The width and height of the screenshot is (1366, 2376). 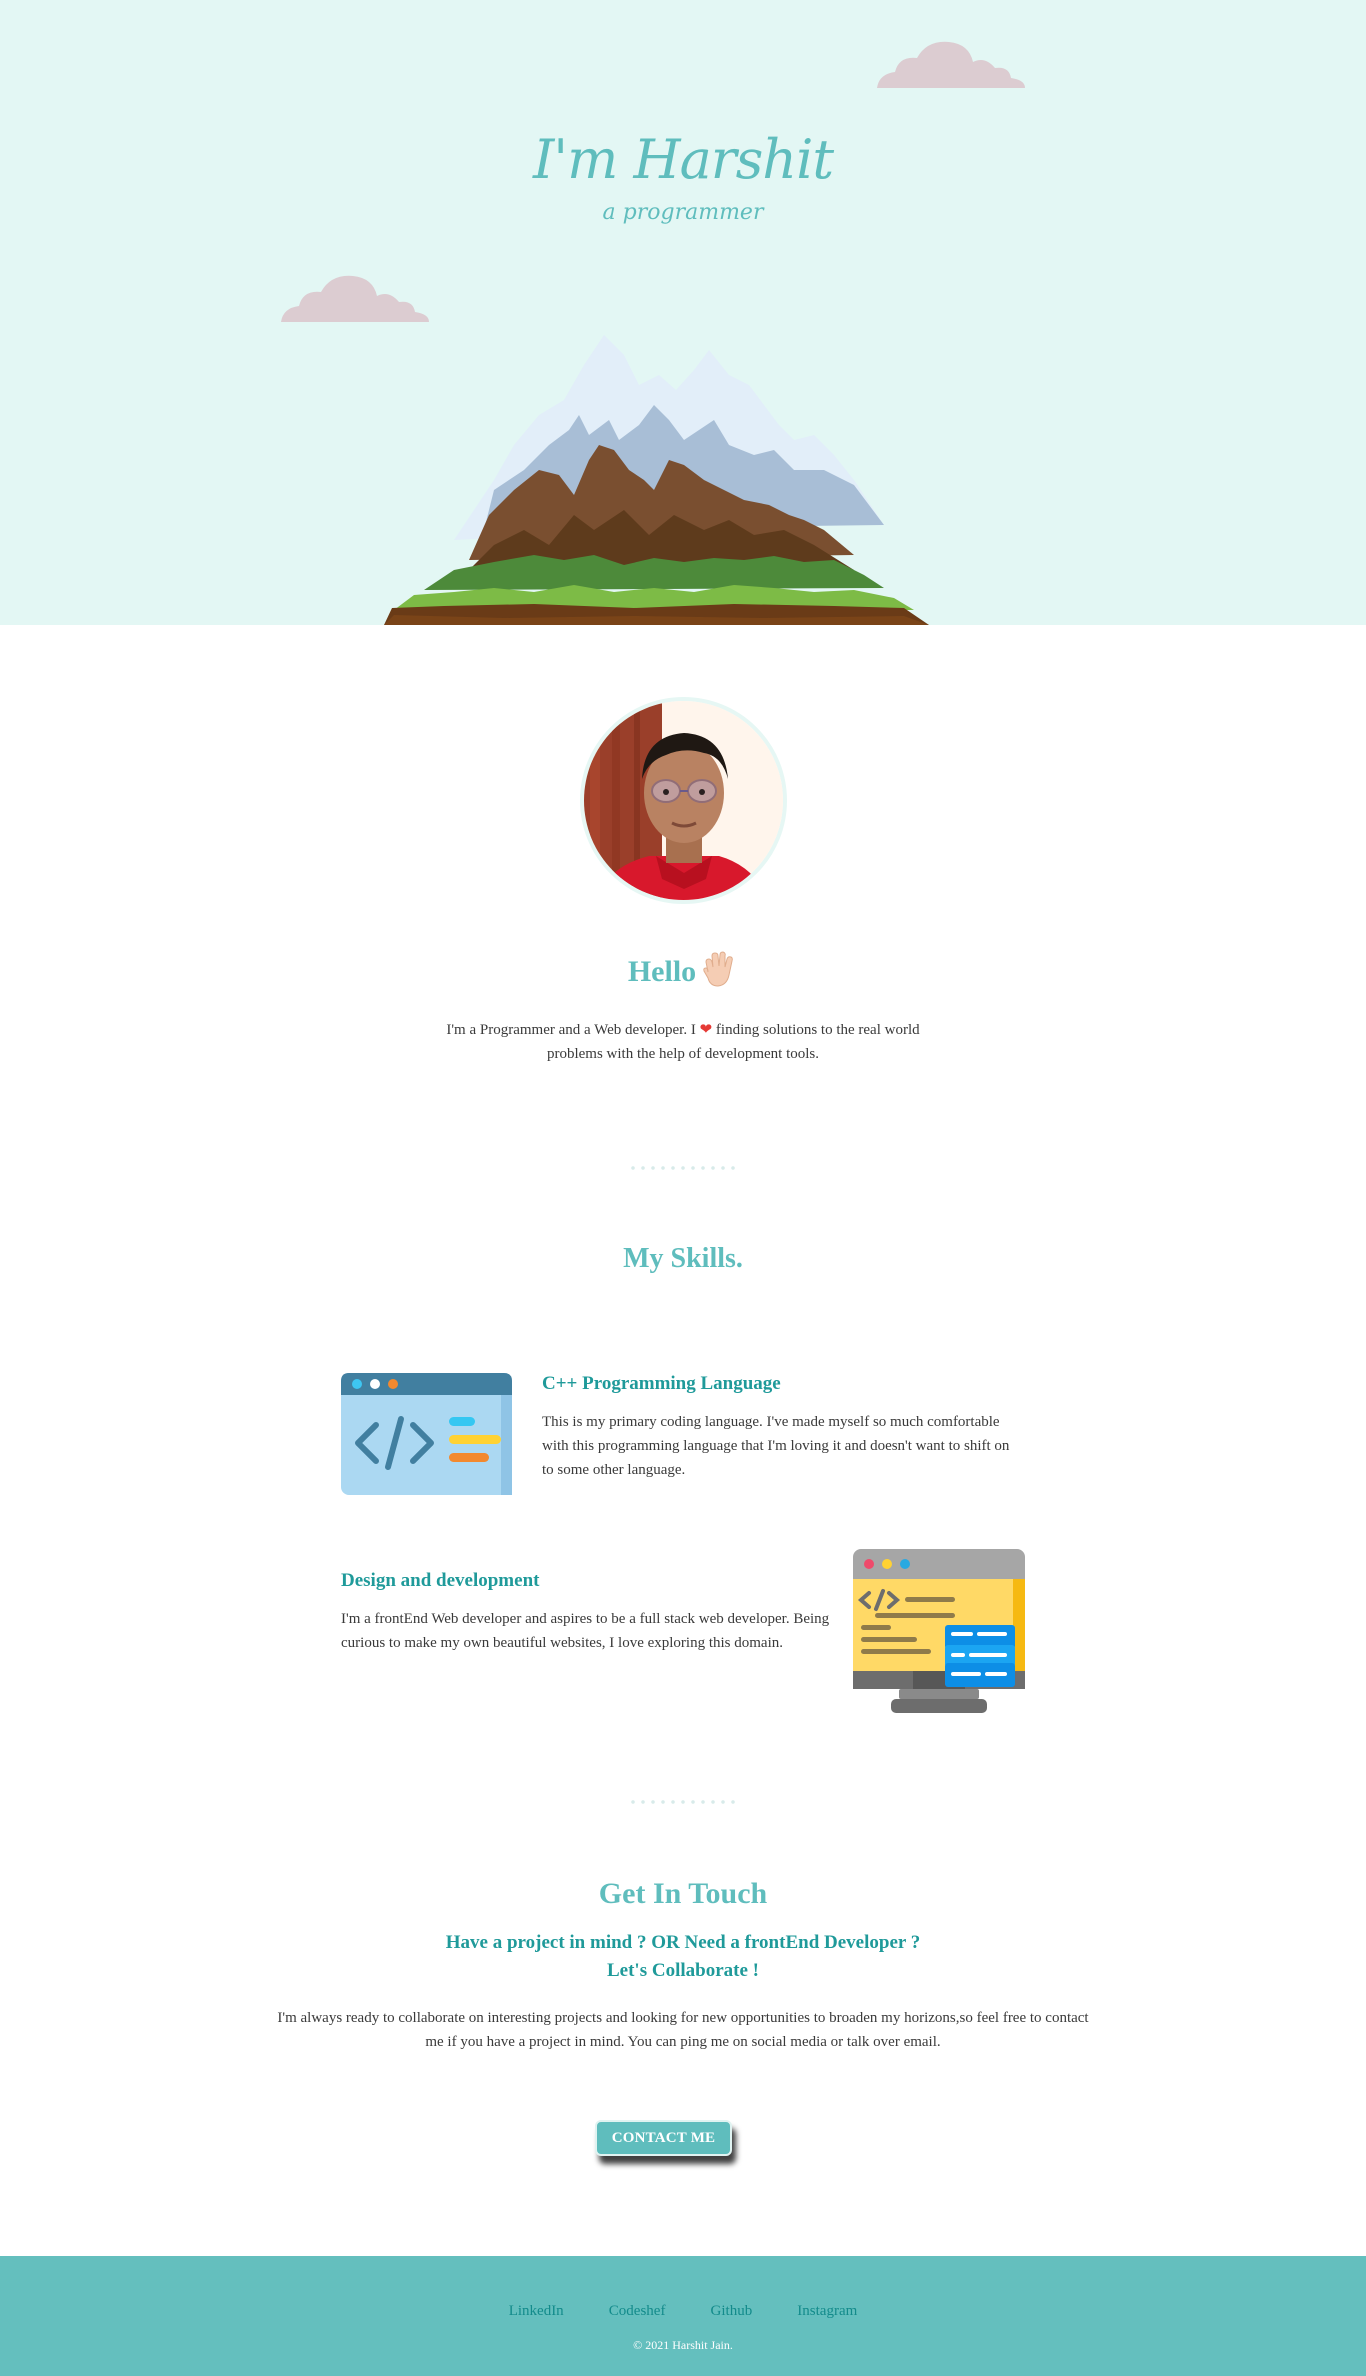 What do you see at coordinates (718, 974) in the screenshot?
I see `waving-hand-icon` at bounding box center [718, 974].